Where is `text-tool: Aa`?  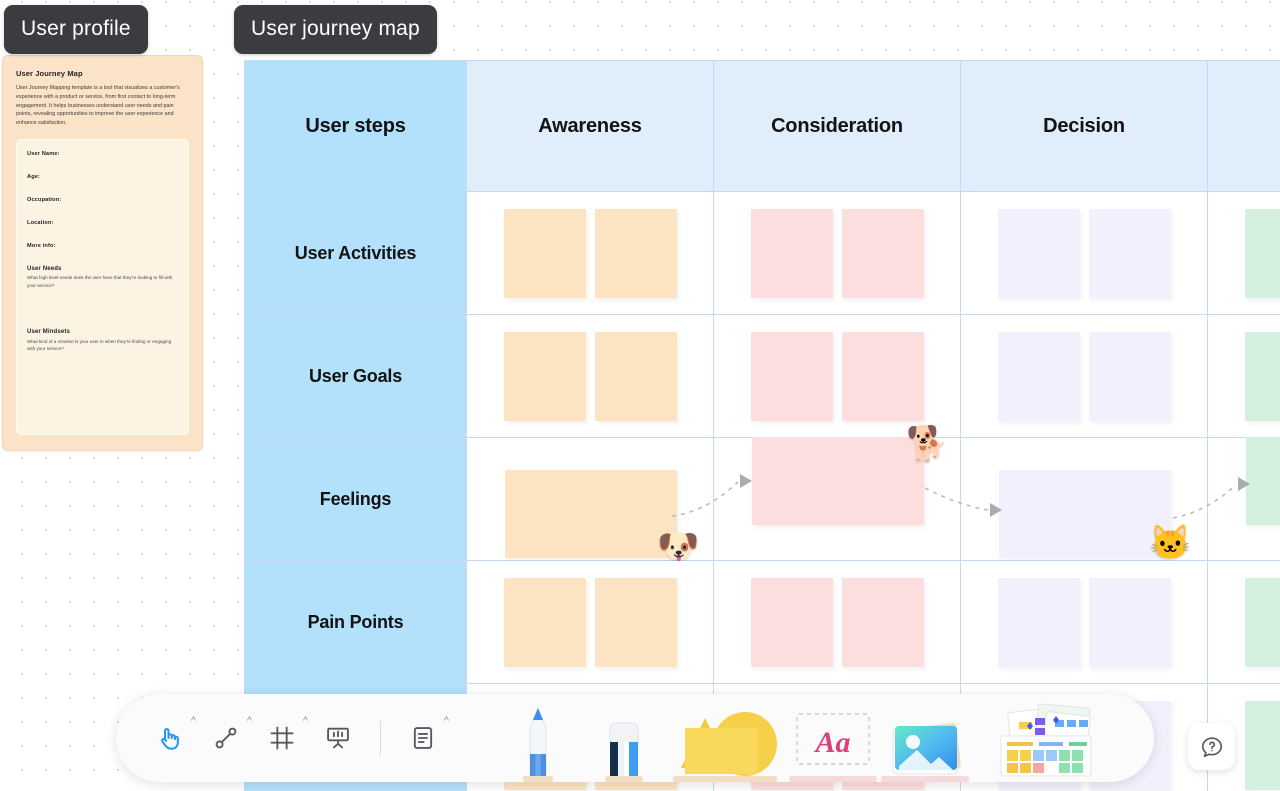
text-tool: Aa is located at coordinates (833, 738).